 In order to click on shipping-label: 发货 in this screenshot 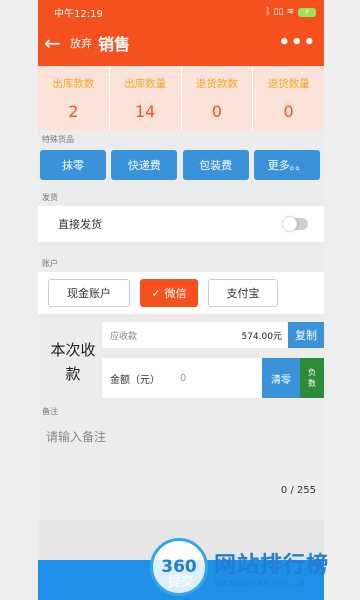, I will do `click(50, 197)`.